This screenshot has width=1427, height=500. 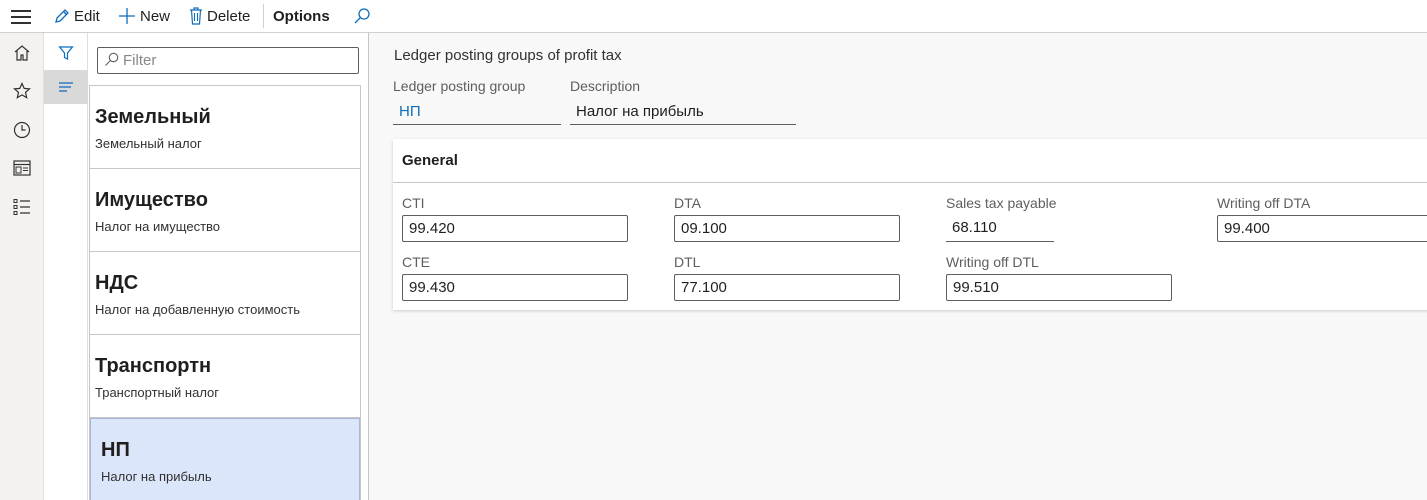 What do you see at coordinates (787, 228) in the screenshot?
I see `dta-field: 09.100` at bounding box center [787, 228].